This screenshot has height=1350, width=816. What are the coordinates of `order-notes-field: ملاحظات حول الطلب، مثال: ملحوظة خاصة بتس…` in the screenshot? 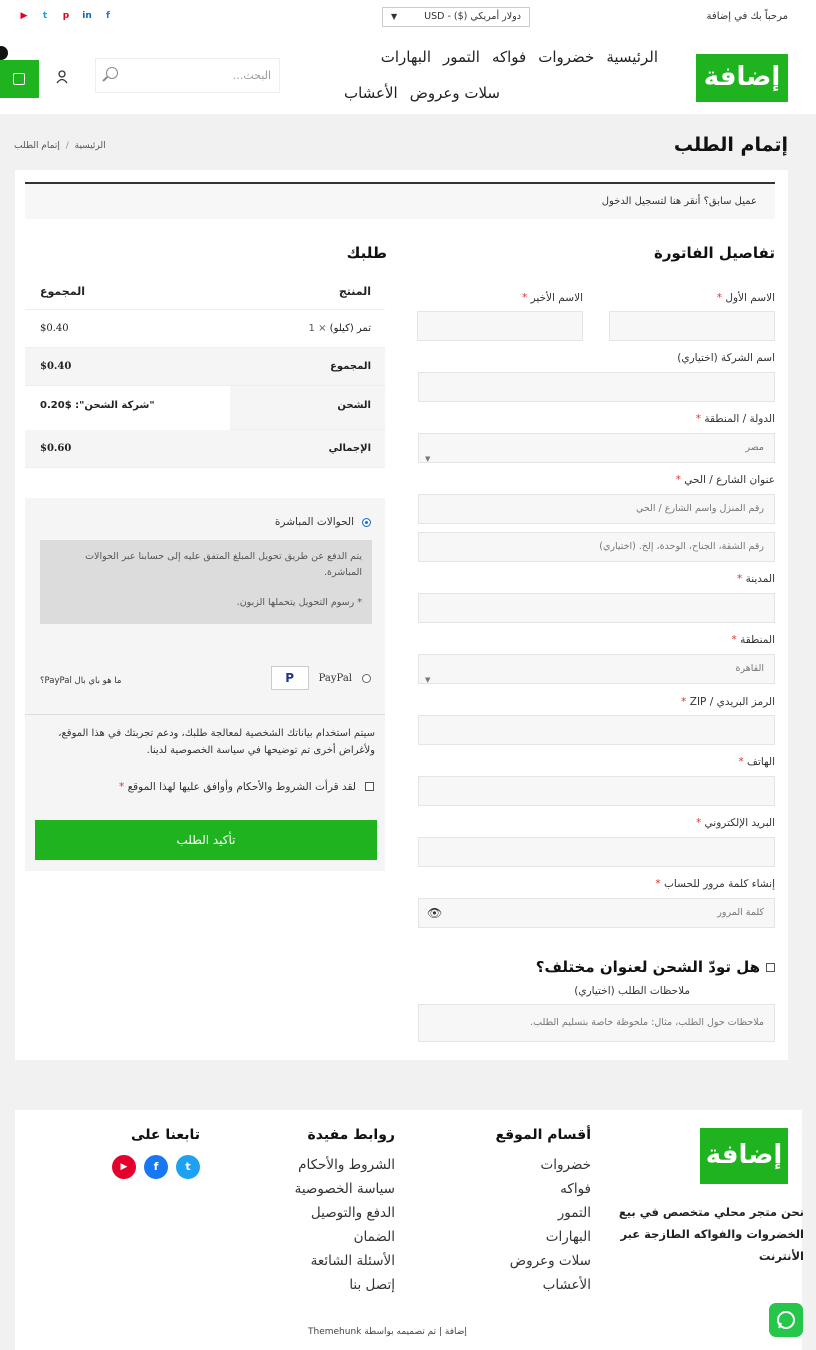 It's located at (596, 1023).